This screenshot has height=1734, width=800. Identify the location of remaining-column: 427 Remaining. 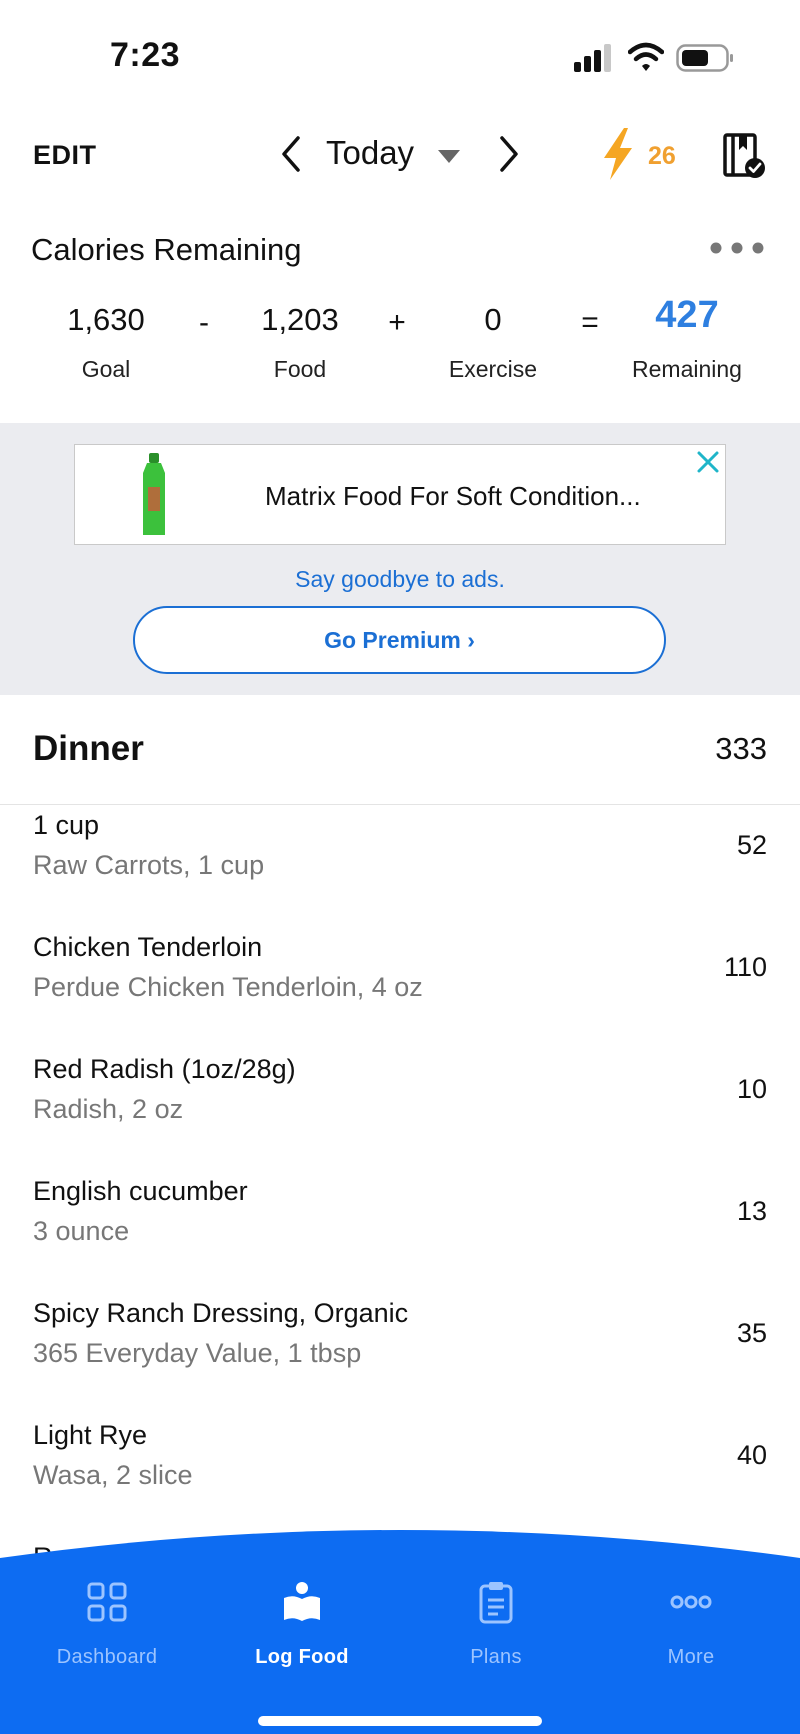
(687, 338).